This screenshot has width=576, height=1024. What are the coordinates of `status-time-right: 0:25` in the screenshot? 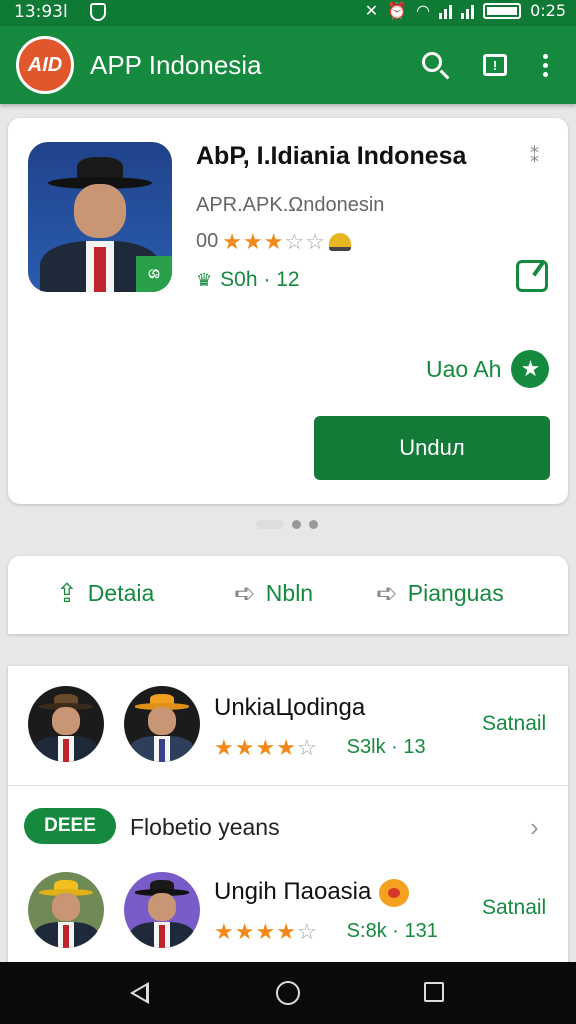 It's located at (548, 10).